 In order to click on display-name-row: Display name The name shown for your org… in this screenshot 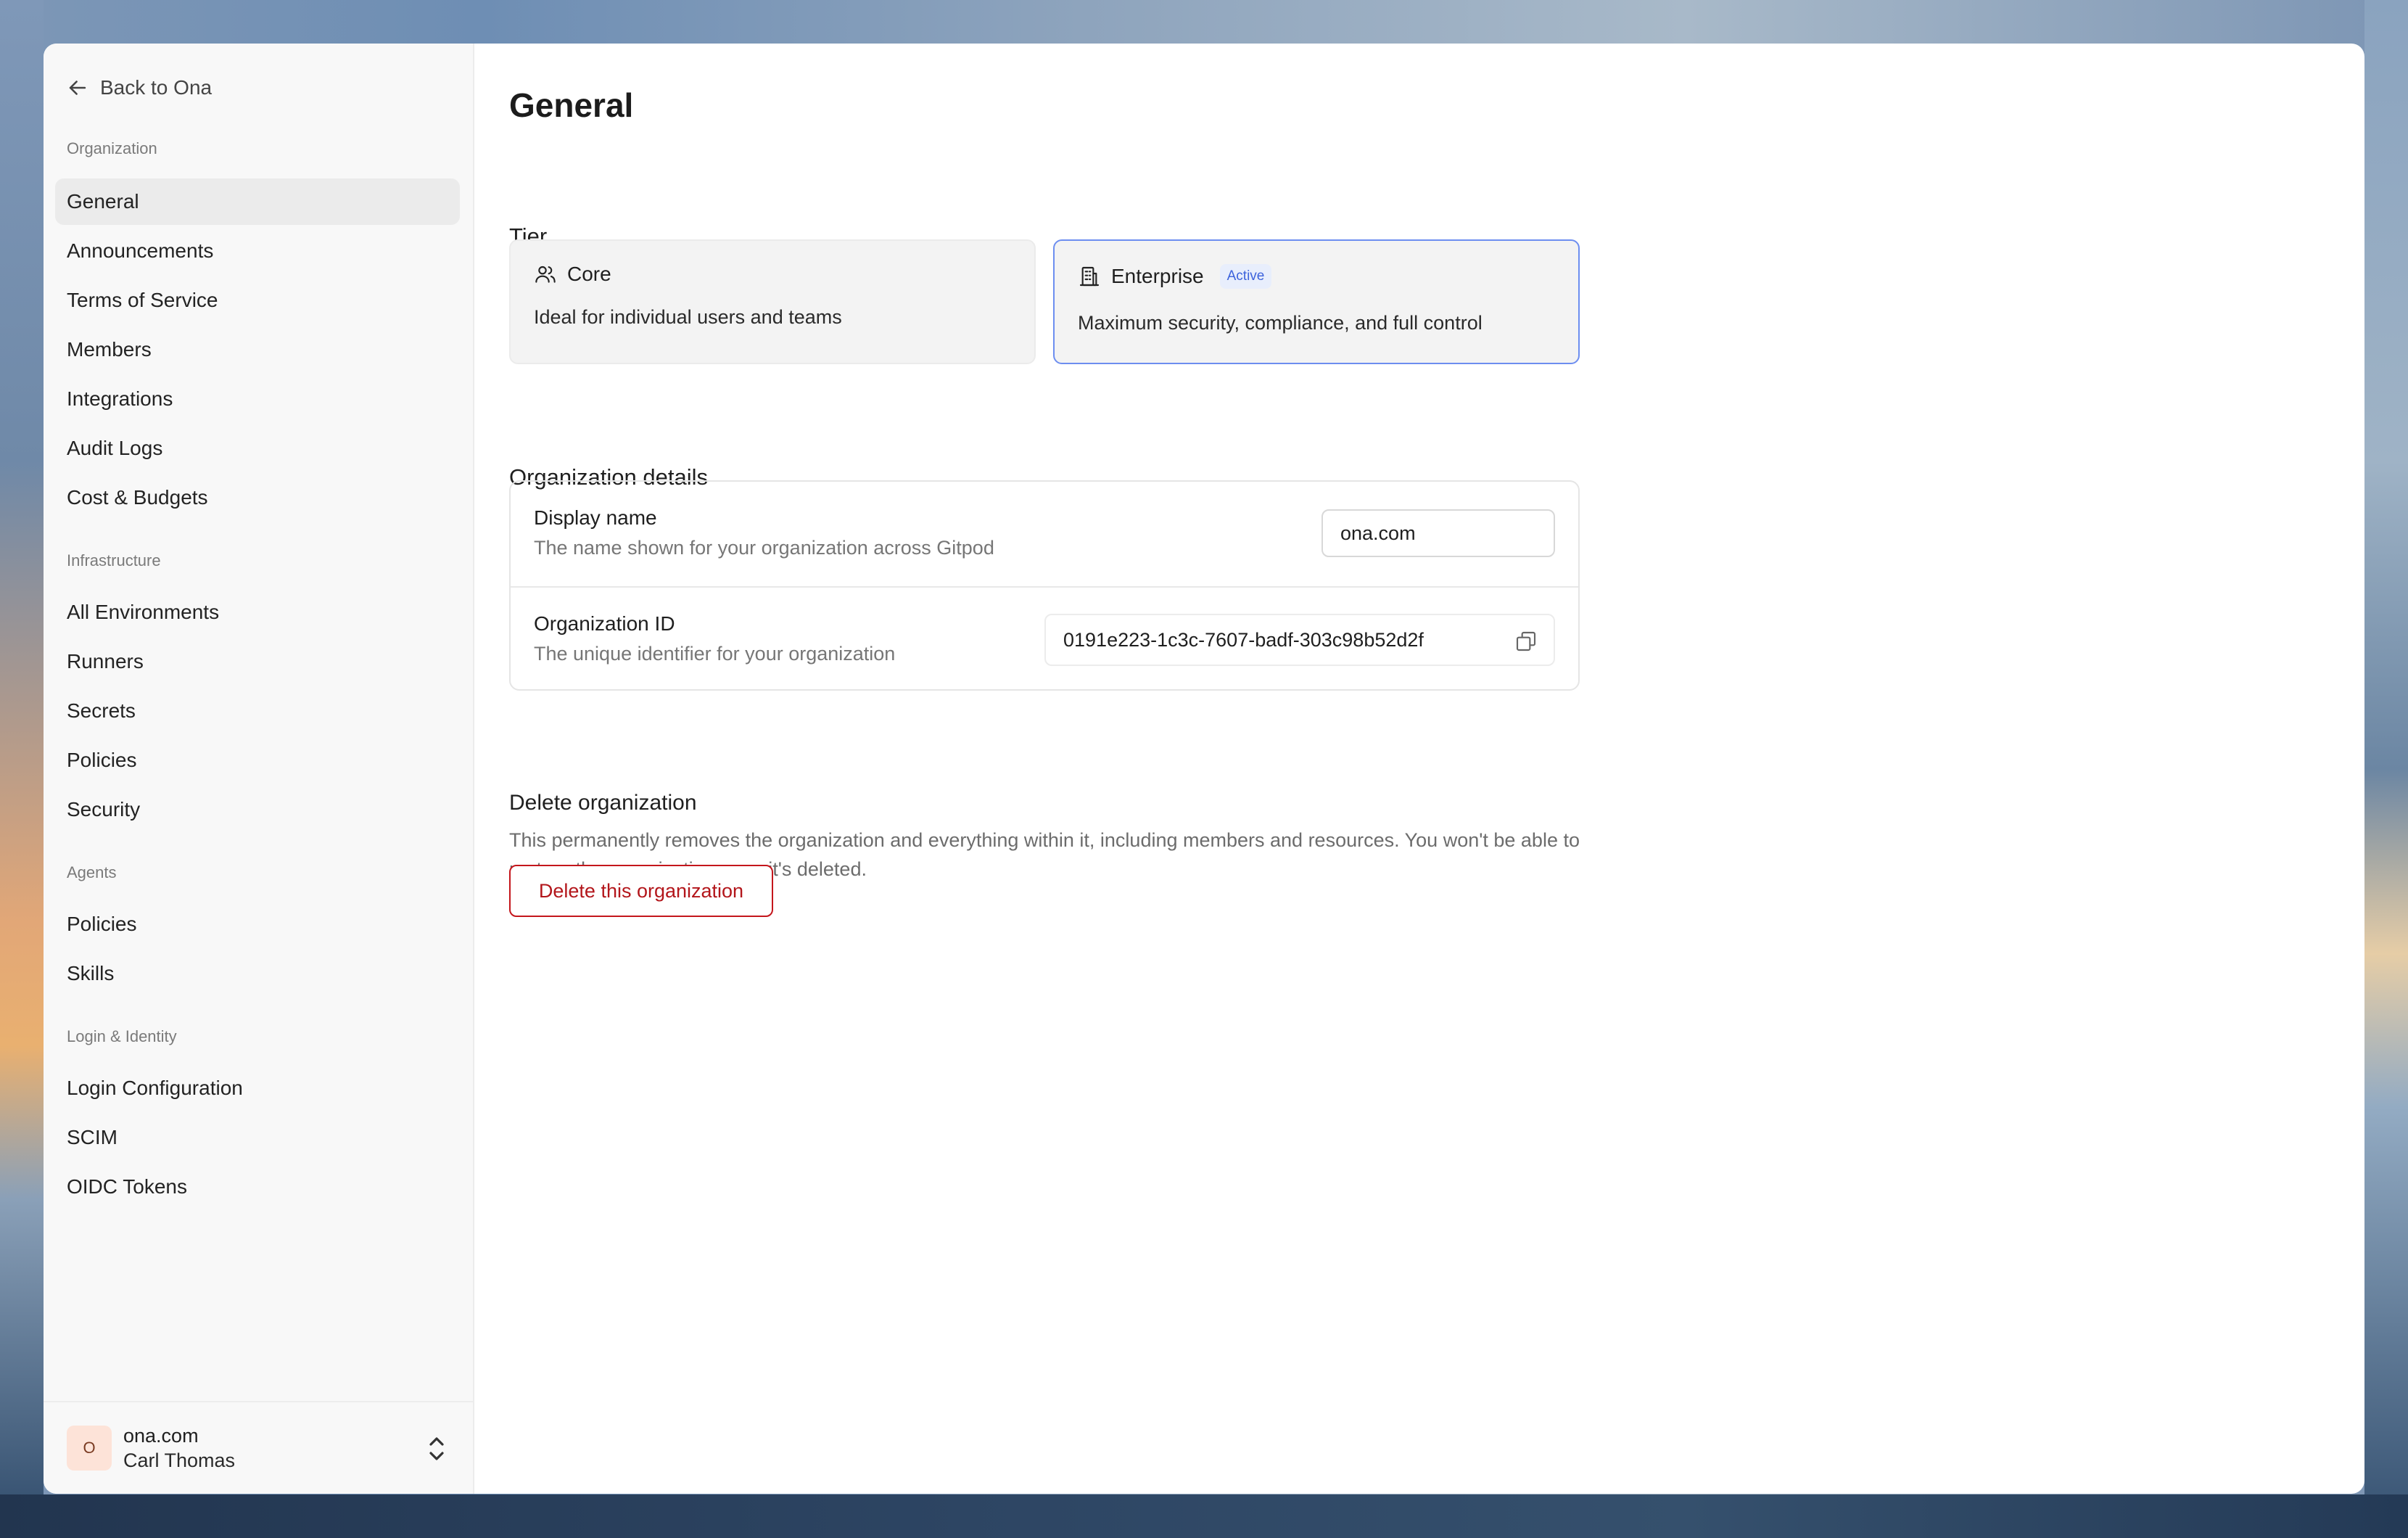, I will do `click(1044, 534)`.